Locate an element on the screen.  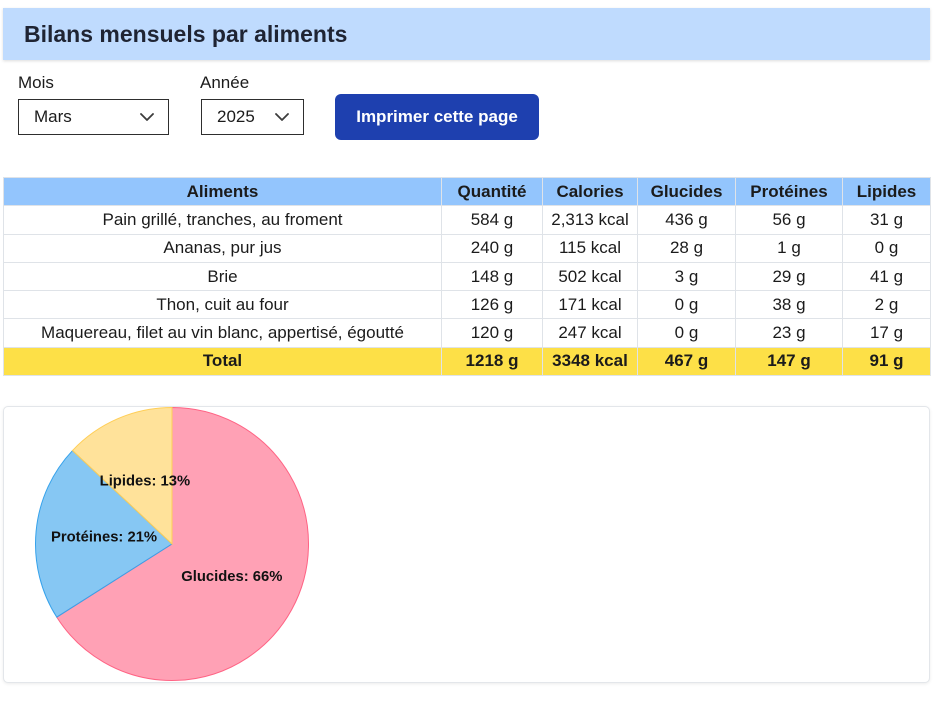
cell-aliment: Brie is located at coordinates (222, 276).